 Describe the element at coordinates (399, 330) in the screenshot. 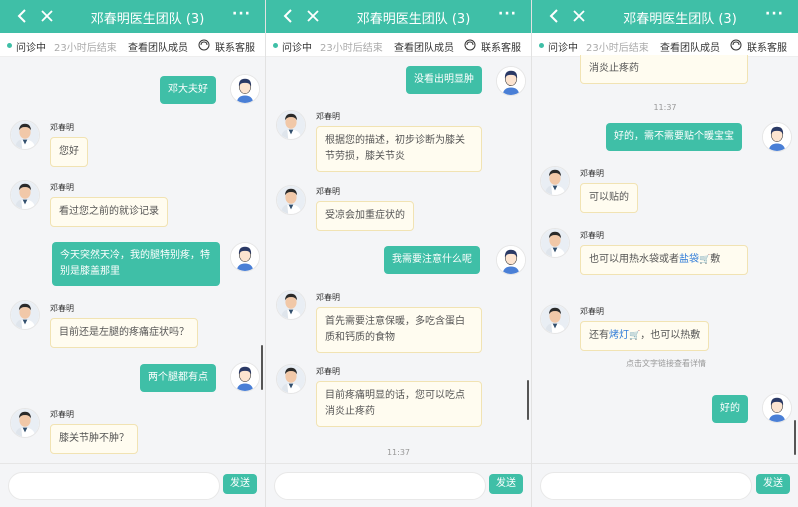

I see `doctor-bubble: 首先需要注意保暖，多吃含蛋白质和钙质的食物` at that location.